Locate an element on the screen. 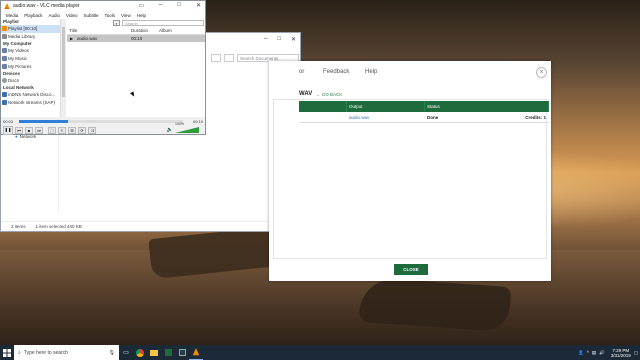 The width and height of the screenshot is (640, 360). clock-date: 3/31/2019 is located at coordinates (620, 355).